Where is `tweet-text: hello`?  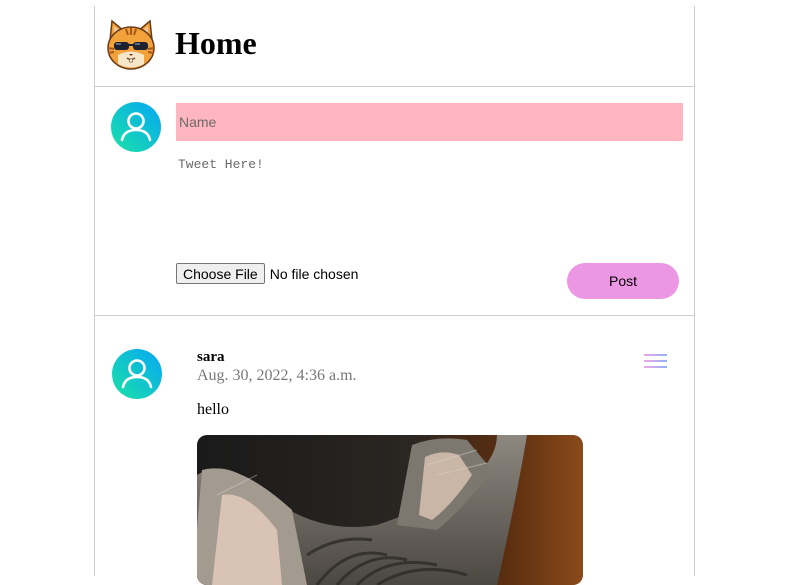 tweet-text: hello is located at coordinates (213, 409).